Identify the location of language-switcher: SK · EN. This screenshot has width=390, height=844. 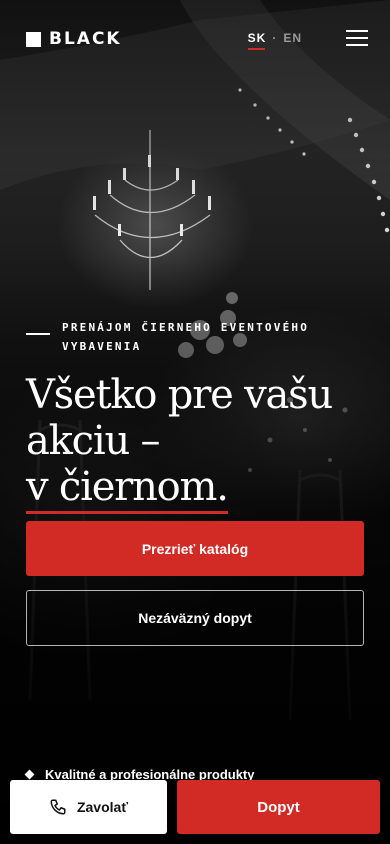
(274, 40).